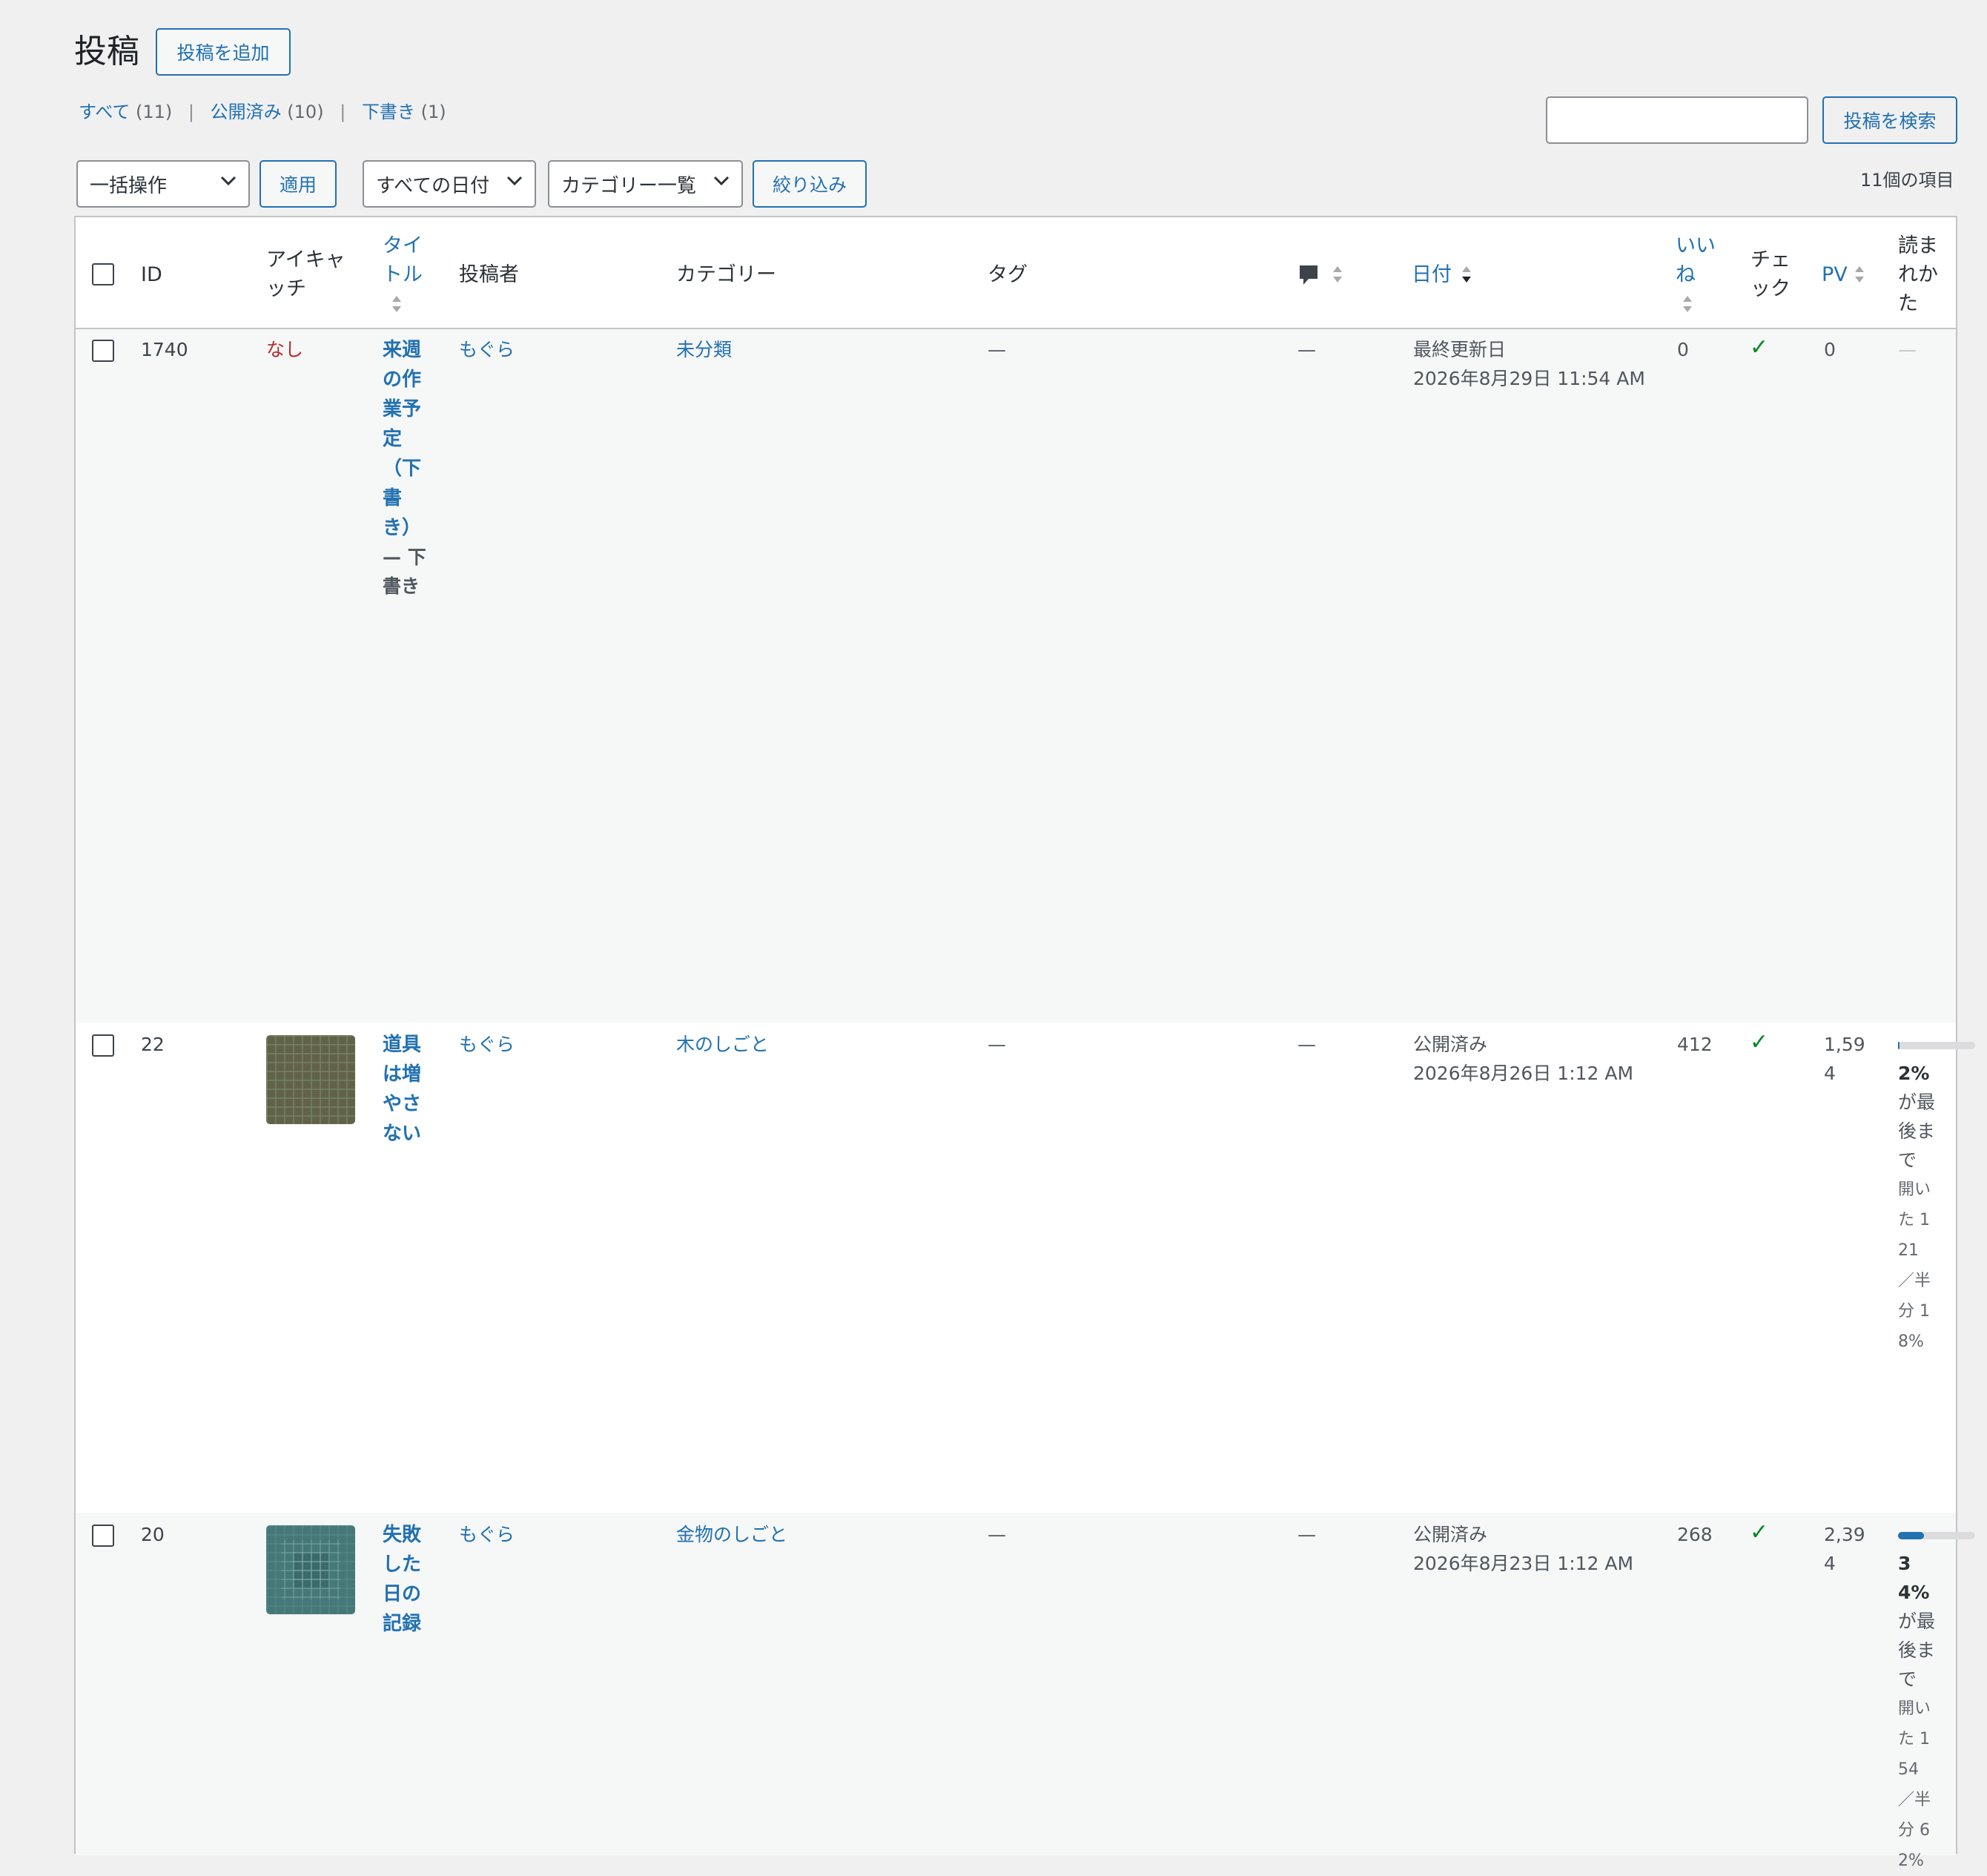  Describe the element at coordinates (722, 1044) in the screenshot. I see `category-link: 木のしごと` at that location.